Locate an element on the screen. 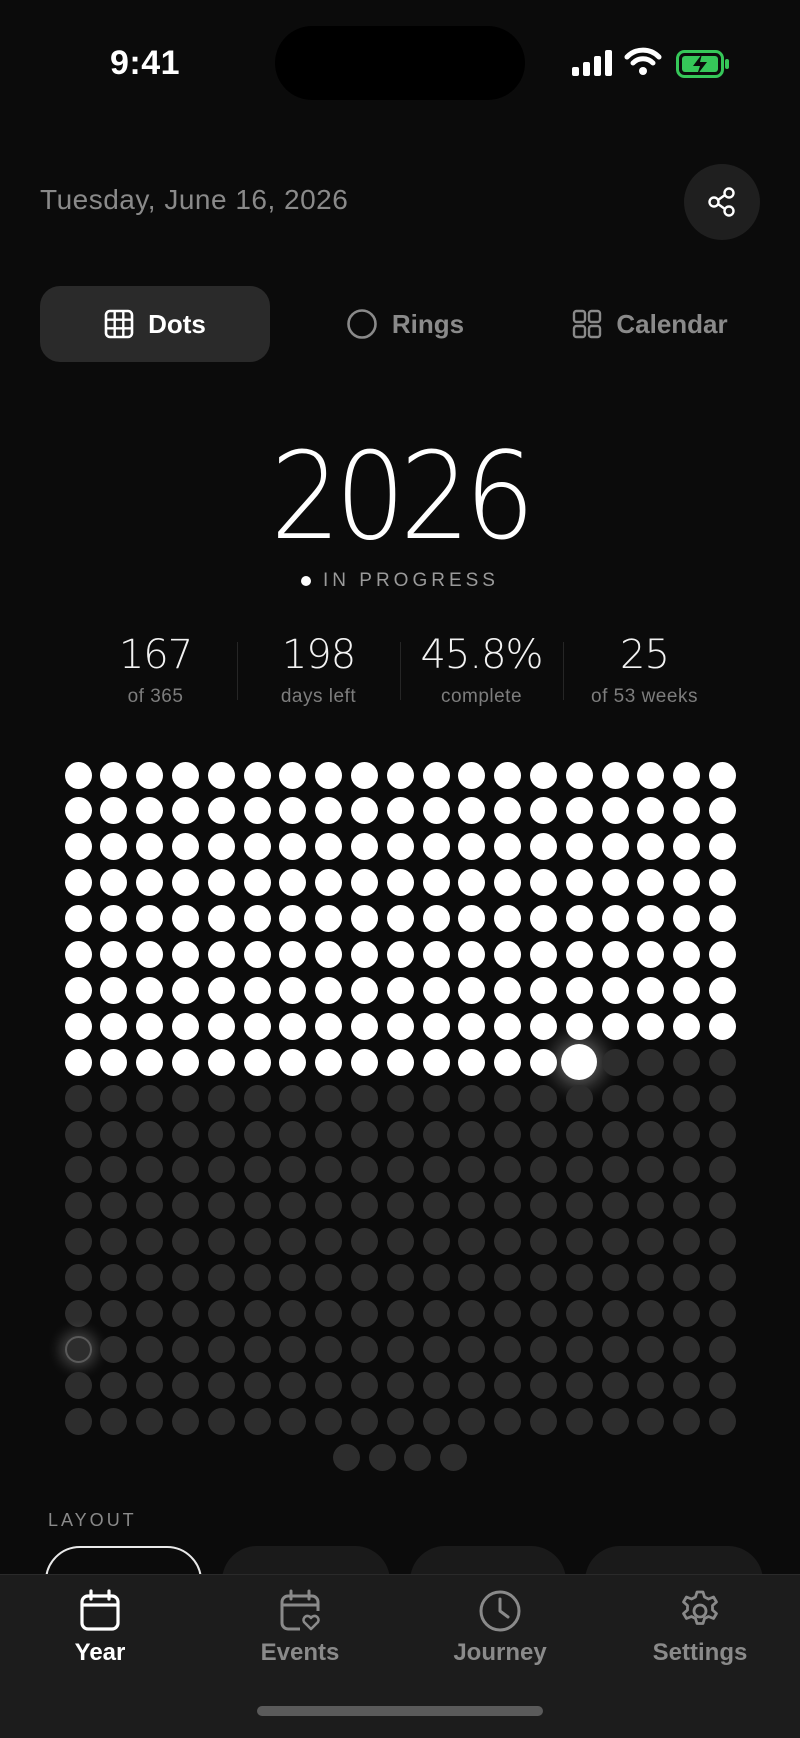  tabbar-settings: Settings is located at coordinates (700, 1628).